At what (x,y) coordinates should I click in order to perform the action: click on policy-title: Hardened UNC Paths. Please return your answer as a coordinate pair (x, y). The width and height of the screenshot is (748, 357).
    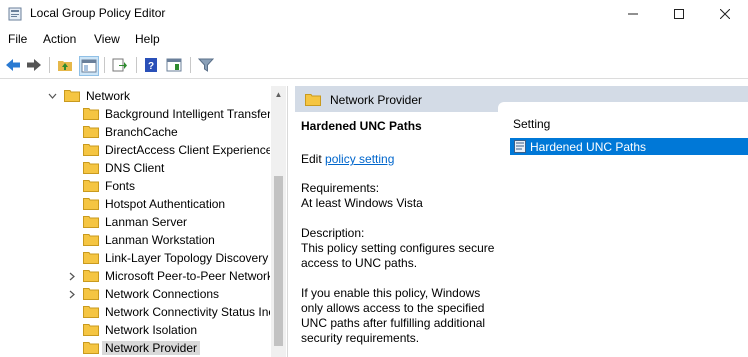
    Looking at the image, I should click on (361, 126).